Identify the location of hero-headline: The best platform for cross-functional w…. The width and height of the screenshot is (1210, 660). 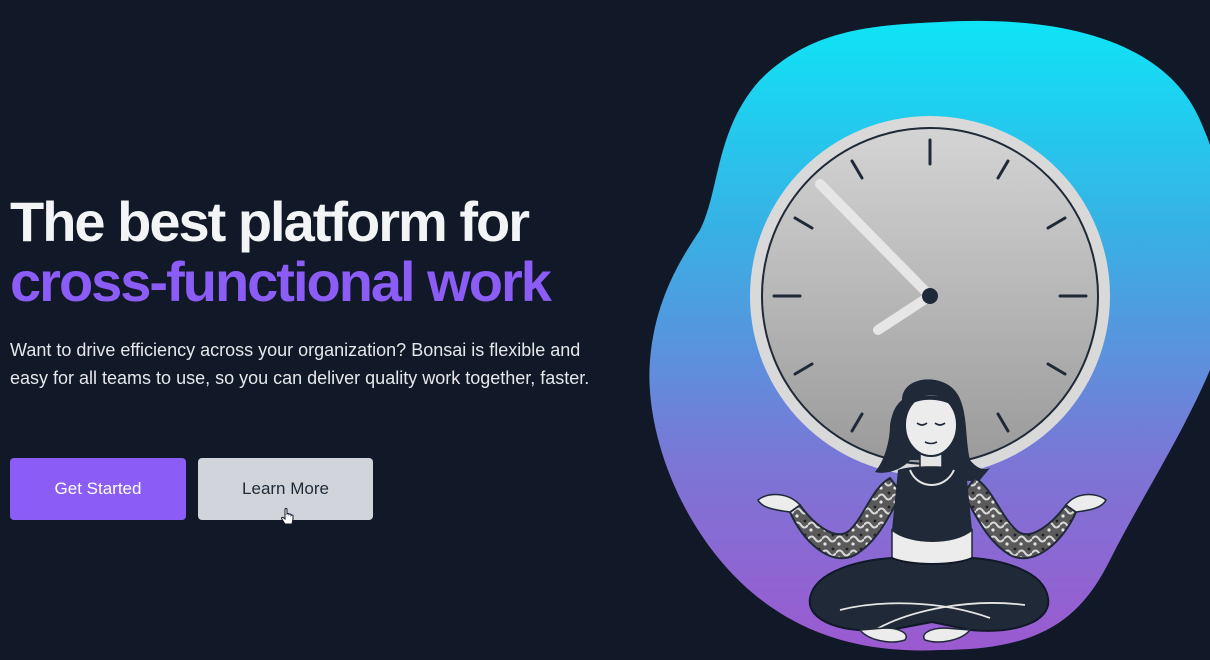
(310, 252).